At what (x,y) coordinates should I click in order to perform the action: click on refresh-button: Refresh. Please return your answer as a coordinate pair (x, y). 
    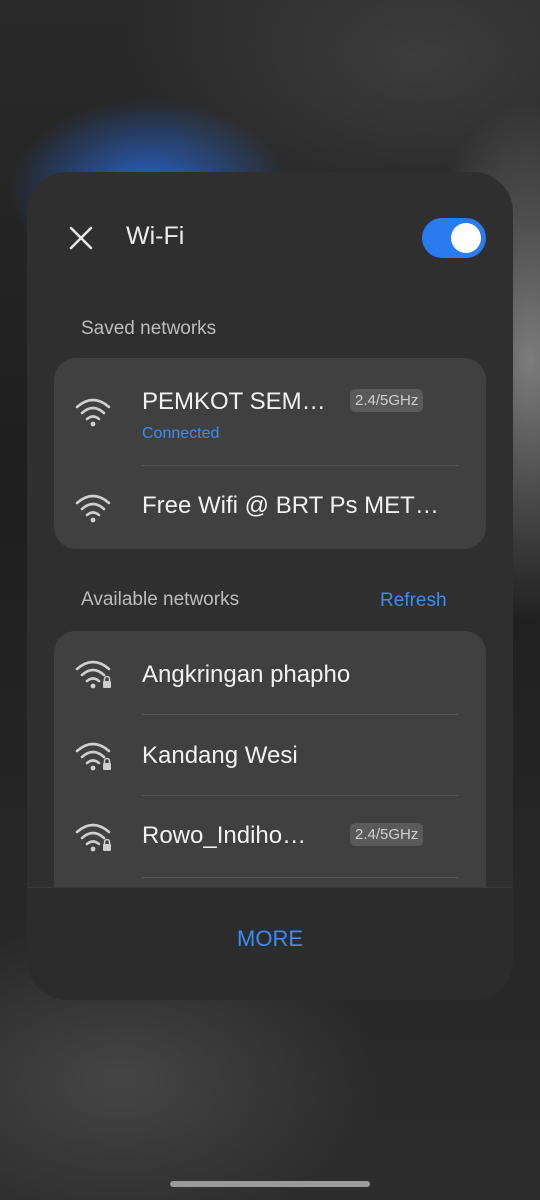
    Looking at the image, I should click on (413, 601).